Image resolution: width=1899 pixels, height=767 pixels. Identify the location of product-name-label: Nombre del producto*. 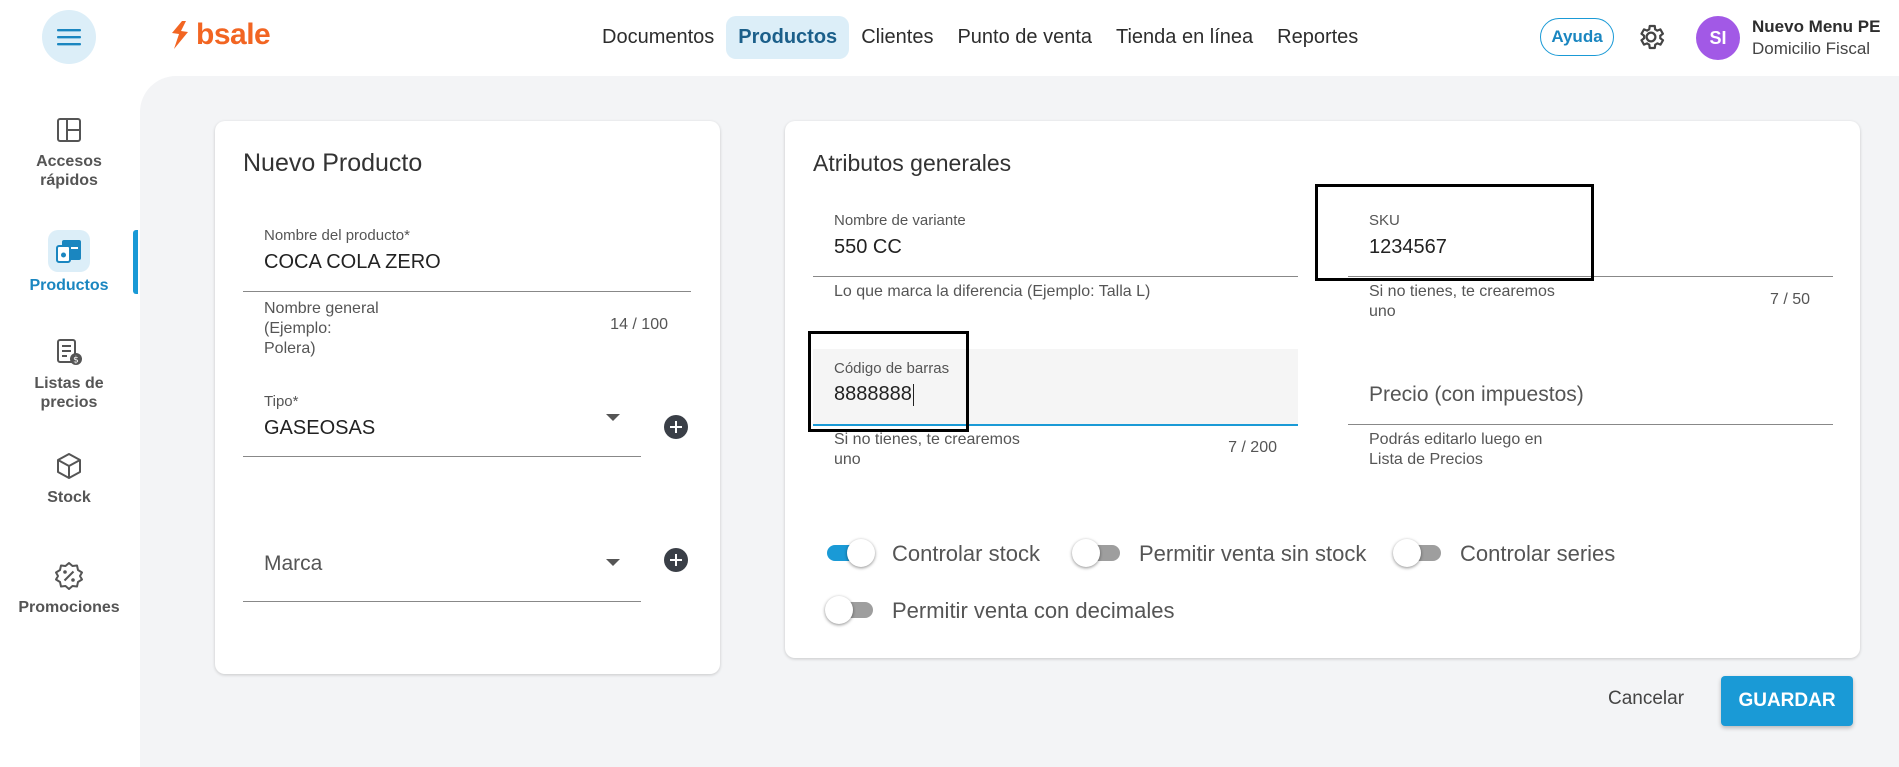
(337, 235).